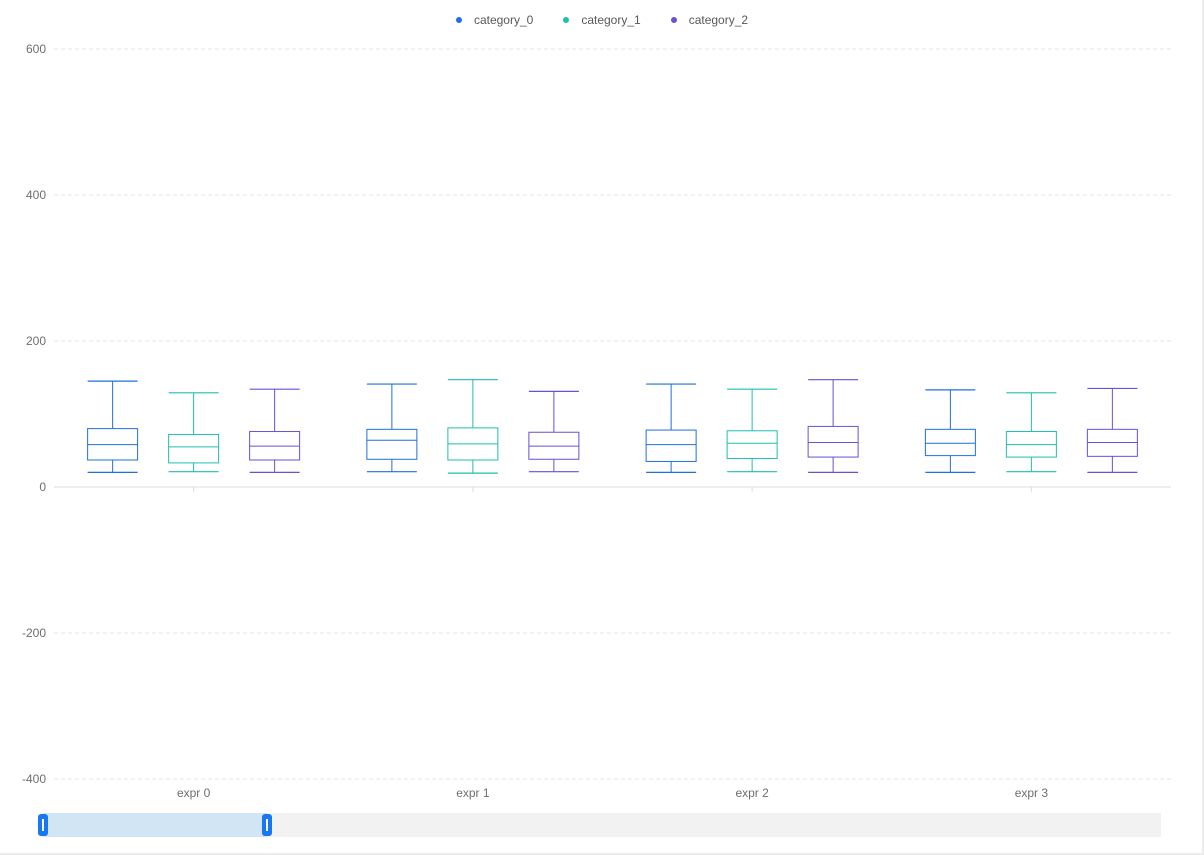 The width and height of the screenshot is (1204, 855). Describe the element at coordinates (43, 825) in the screenshot. I see `zoom-start-handle` at that location.